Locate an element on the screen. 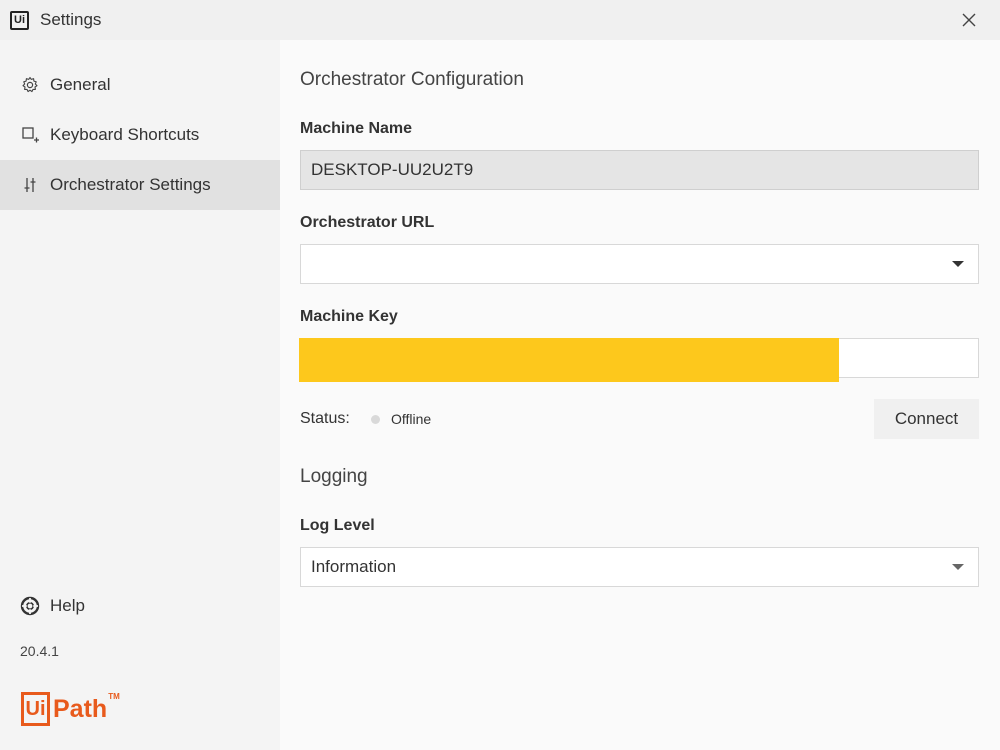 The height and width of the screenshot is (750, 1000). machine-name-field: DESKTOP-UU2U2T9 is located at coordinates (639, 170).